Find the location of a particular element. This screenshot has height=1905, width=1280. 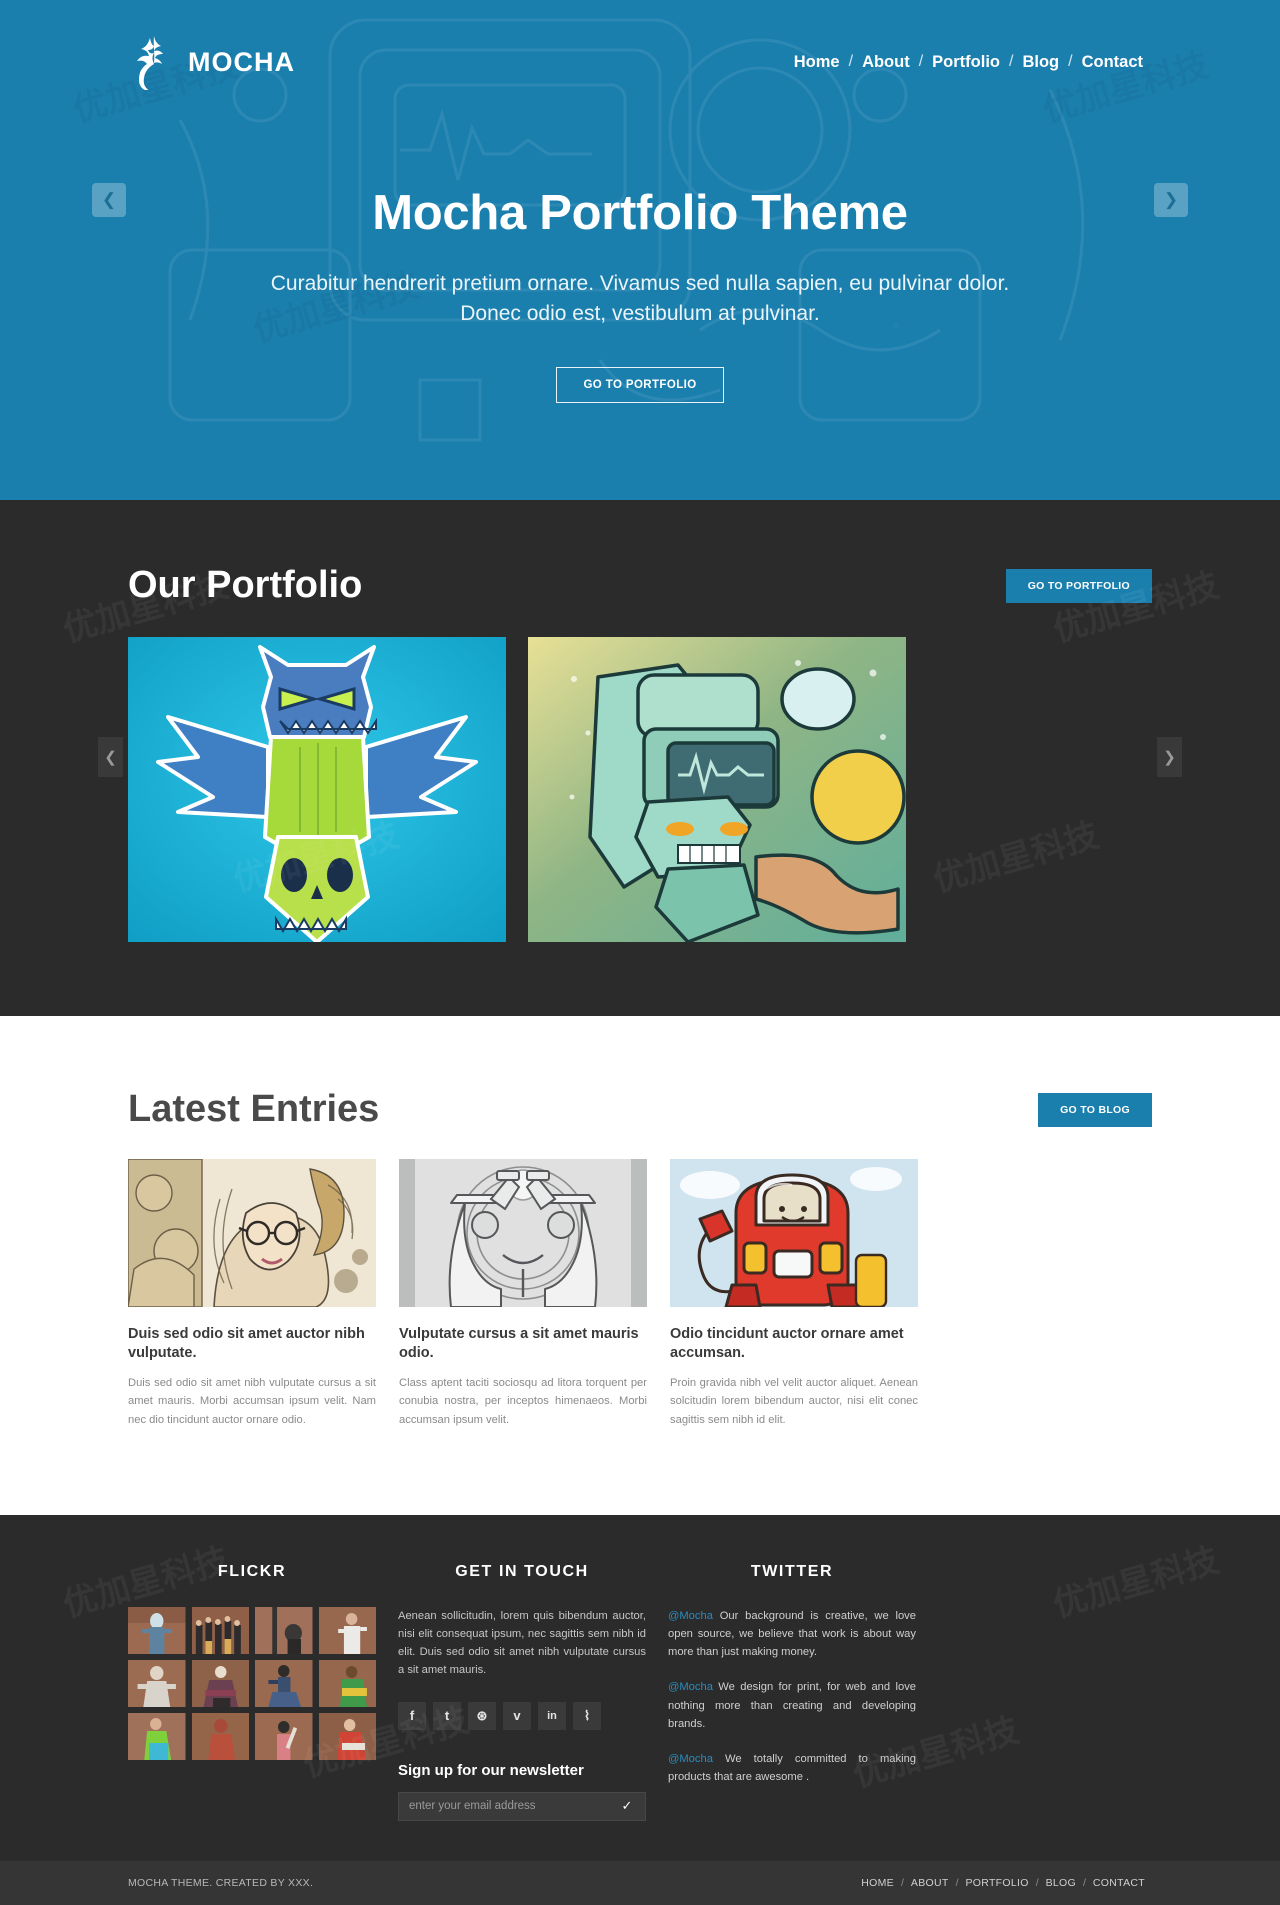

astronaut-robot-illustration-icon is located at coordinates (794, 1233).